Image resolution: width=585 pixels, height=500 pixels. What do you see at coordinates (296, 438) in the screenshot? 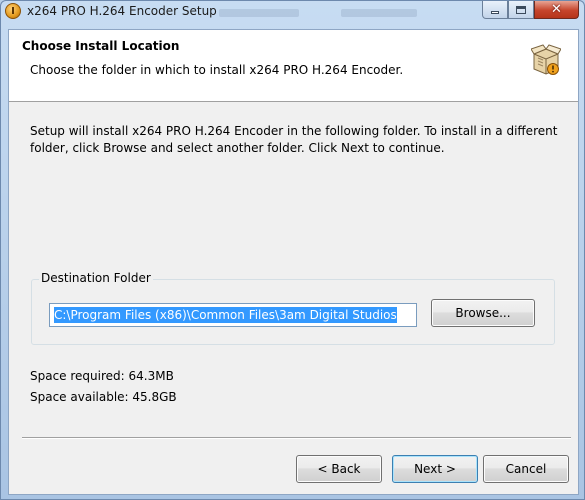
I see `footer-separator` at bounding box center [296, 438].